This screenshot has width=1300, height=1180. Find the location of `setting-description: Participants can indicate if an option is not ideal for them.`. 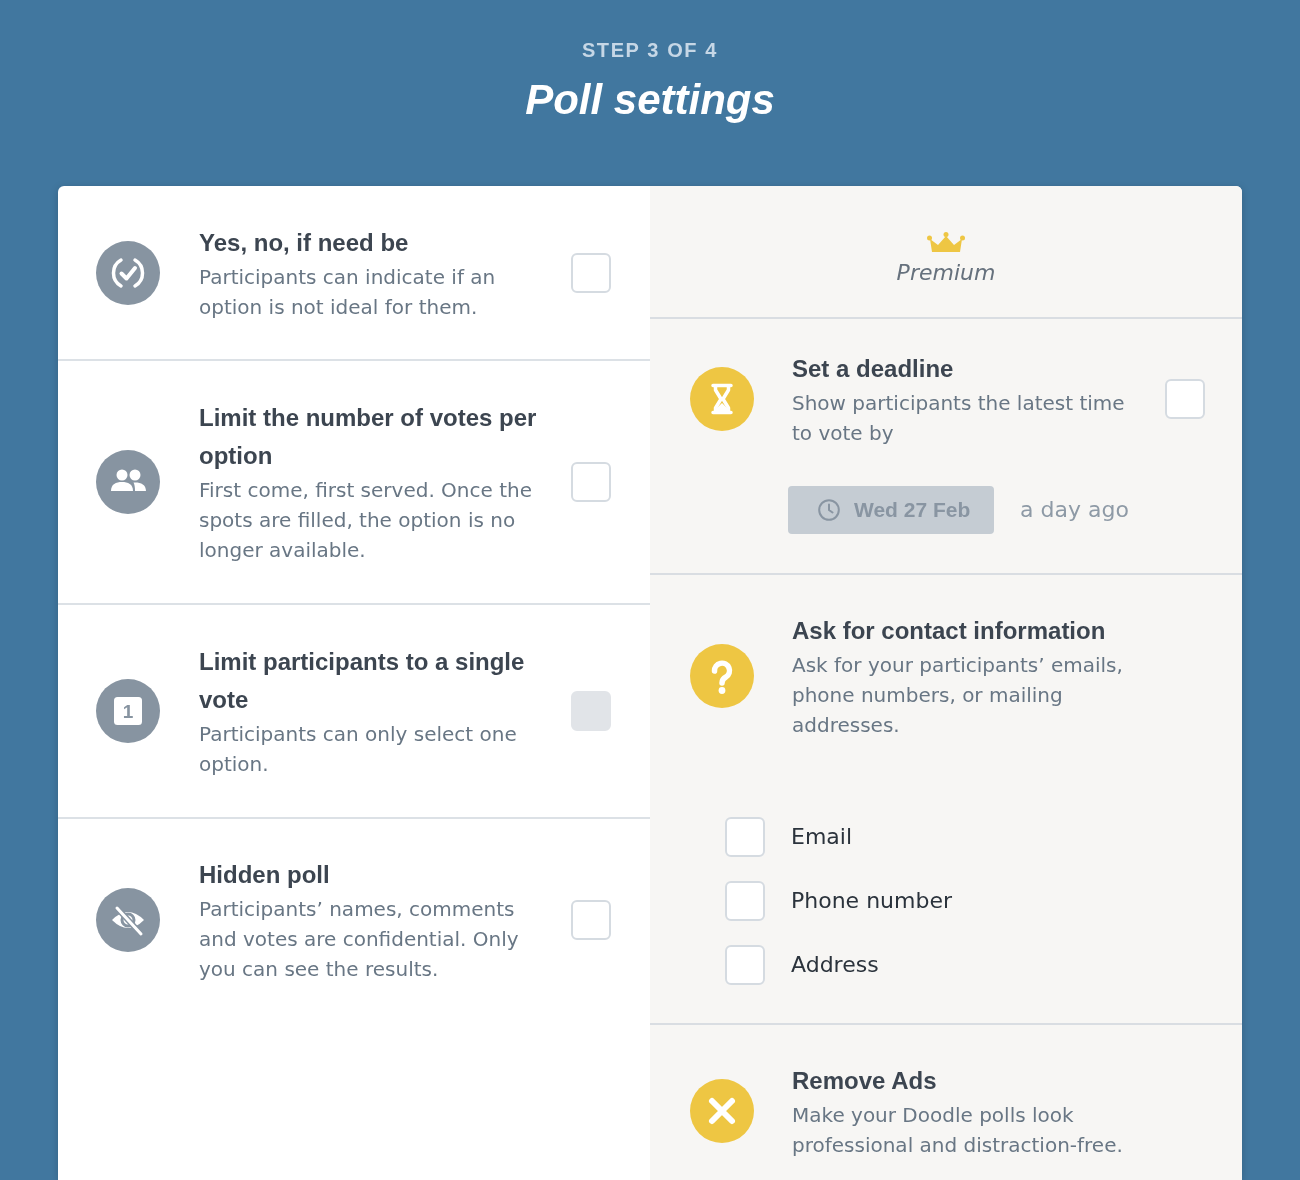

setting-description: Participants can indicate if an option is not ideal for them. is located at coordinates (348, 292).